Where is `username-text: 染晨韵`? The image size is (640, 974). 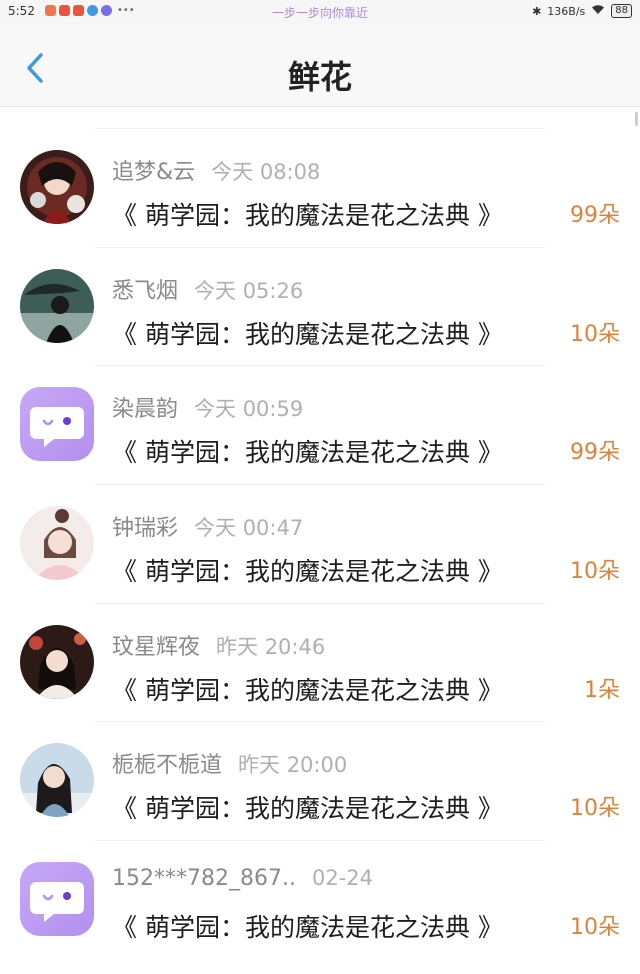 username-text: 染晨韵 is located at coordinates (145, 410).